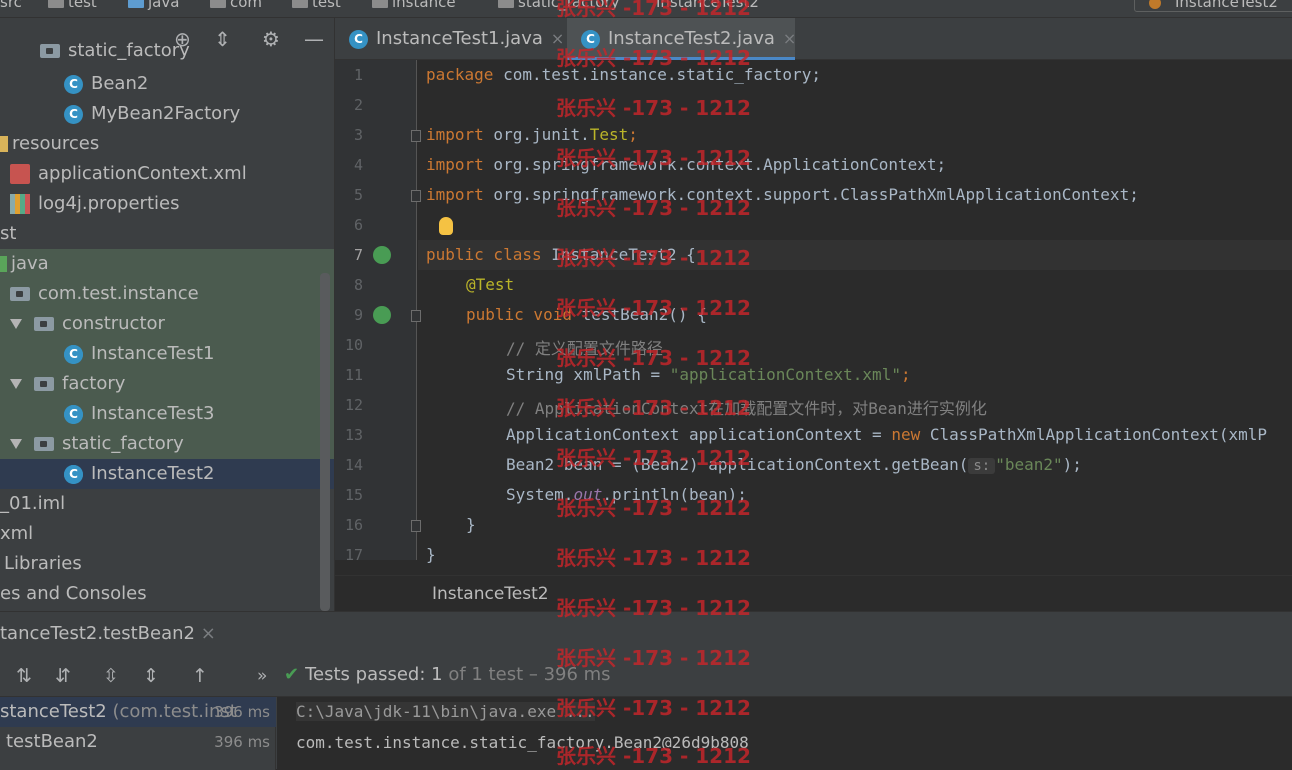 The image size is (1292, 770). I want to click on tree-item-factory: factory, so click(167, 384).